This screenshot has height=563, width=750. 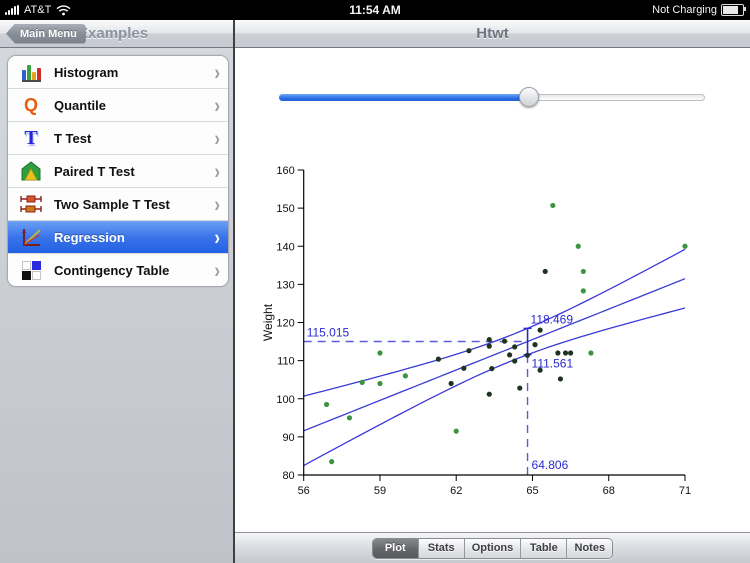 What do you see at coordinates (73, 138) in the screenshot?
I see `sidebar-item-label: T Test` at bounding box center [73, 138].